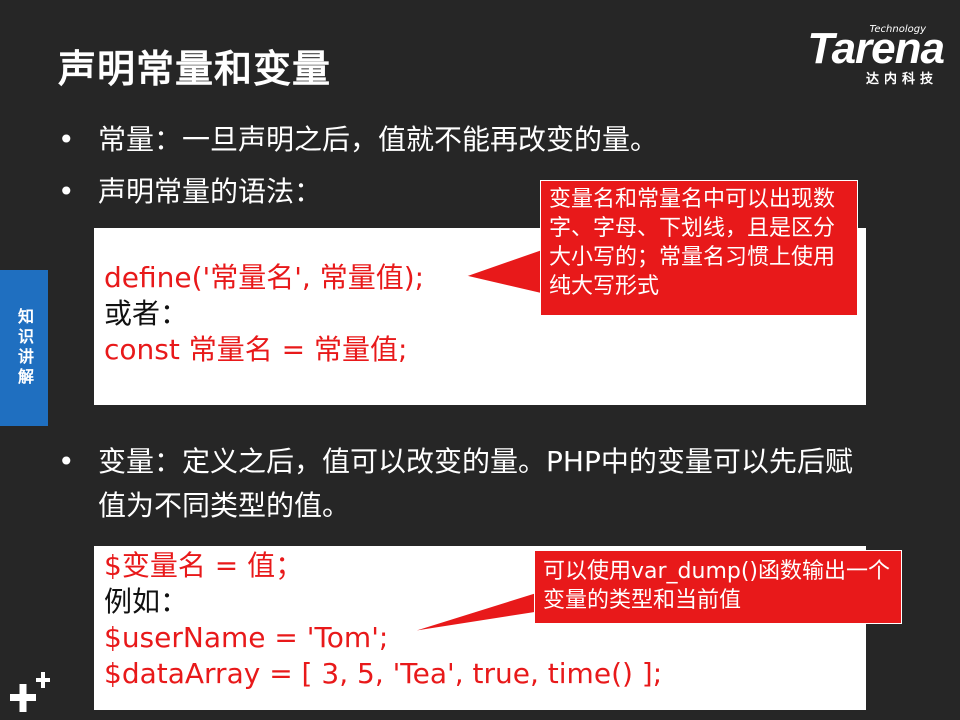  What do you see at coordinates (475, 483) in the screenshot?
I see `bullet-text: 变量：定义之后，值可以改变的量。PHP中的变量可以先后赋值为不同类型的值。` at bounding box center [475, 483].